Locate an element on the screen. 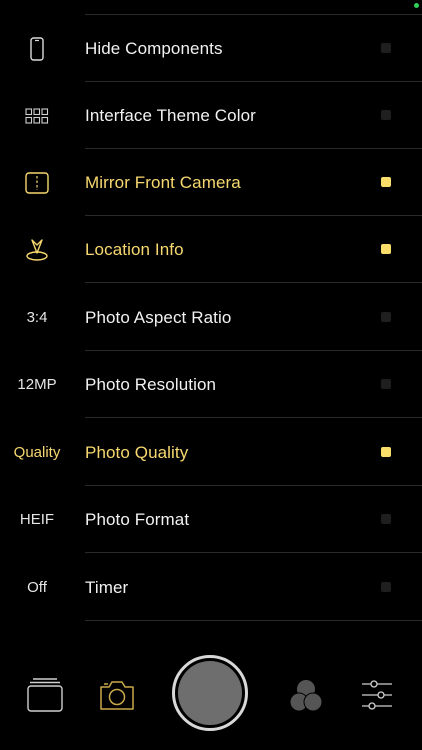 The height and width of the screenshot is (750, 422). setting-label: Mirror Front Camera is located at coordinates (163, 182).